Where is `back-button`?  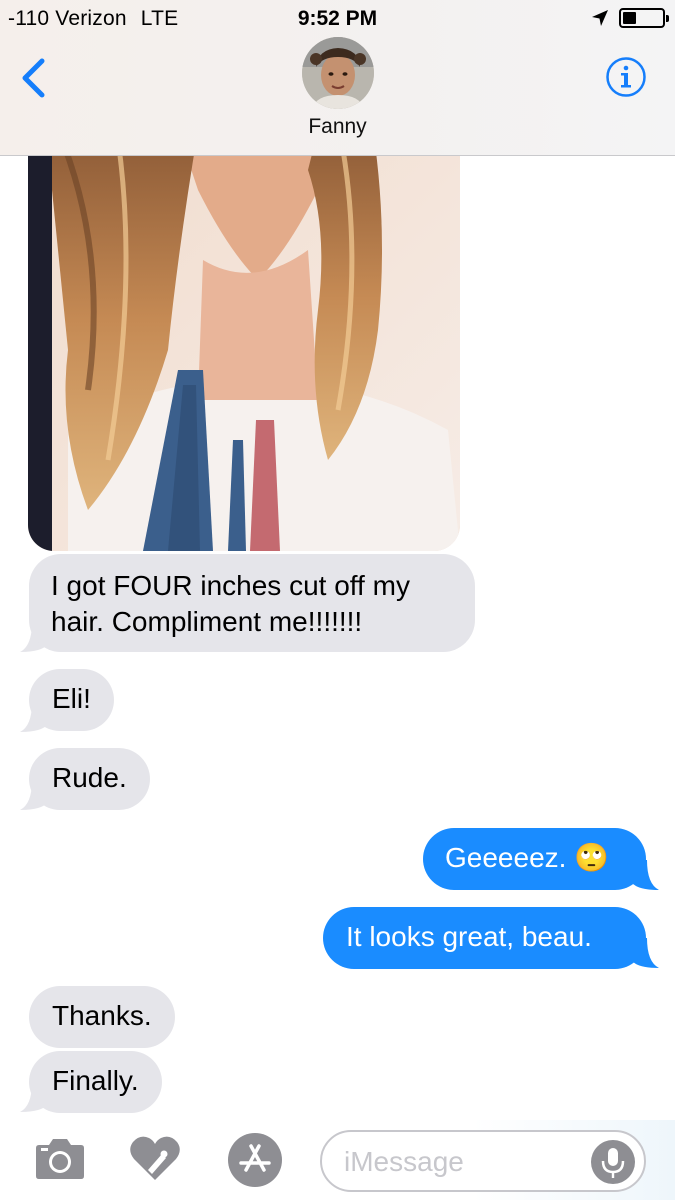
back-button is located at coordinates (35, 78).